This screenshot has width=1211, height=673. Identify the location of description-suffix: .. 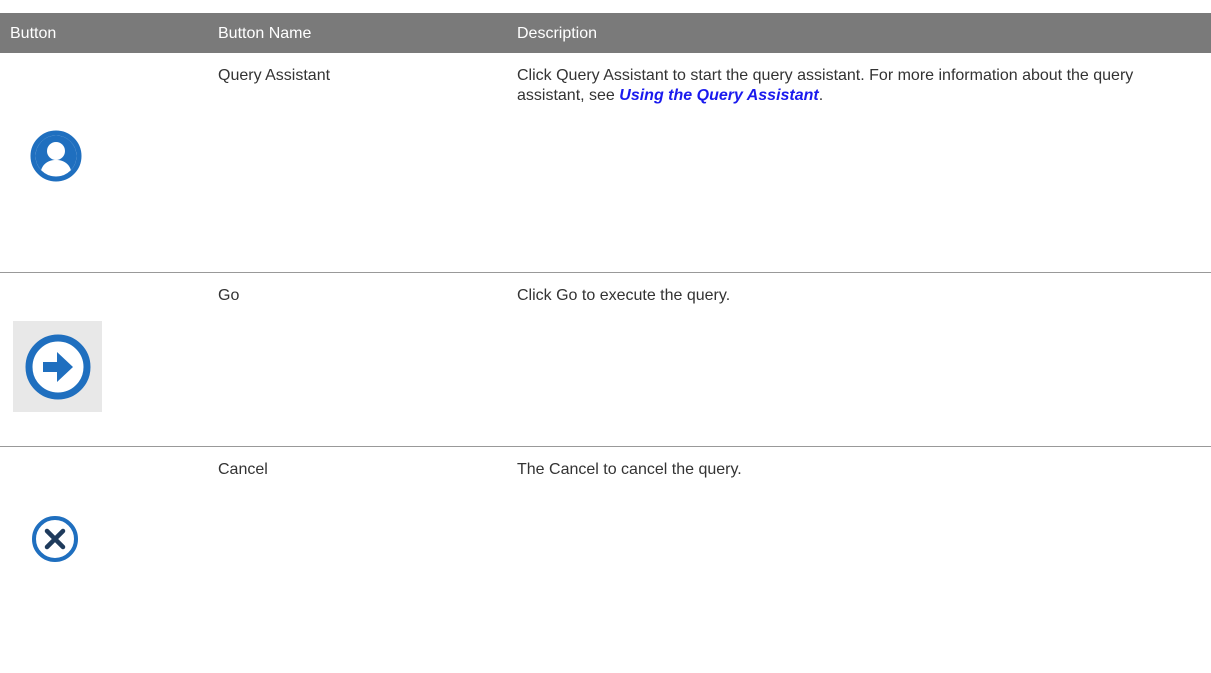
(821, 95).